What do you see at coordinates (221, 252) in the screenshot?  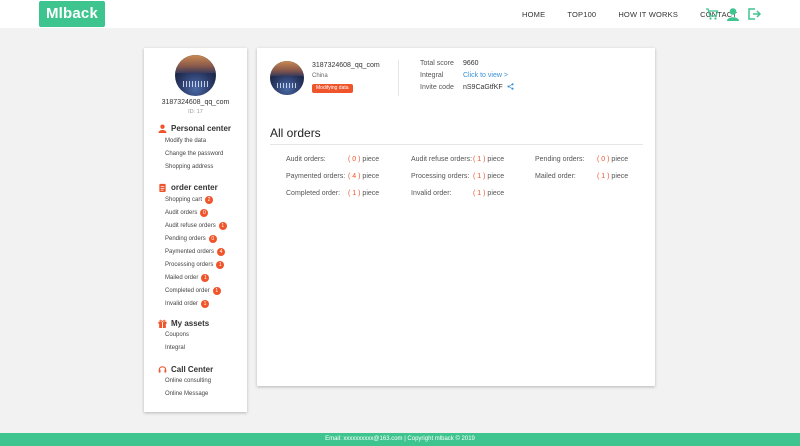 I see `count-badge: 4` at bounding box center [221, 252].